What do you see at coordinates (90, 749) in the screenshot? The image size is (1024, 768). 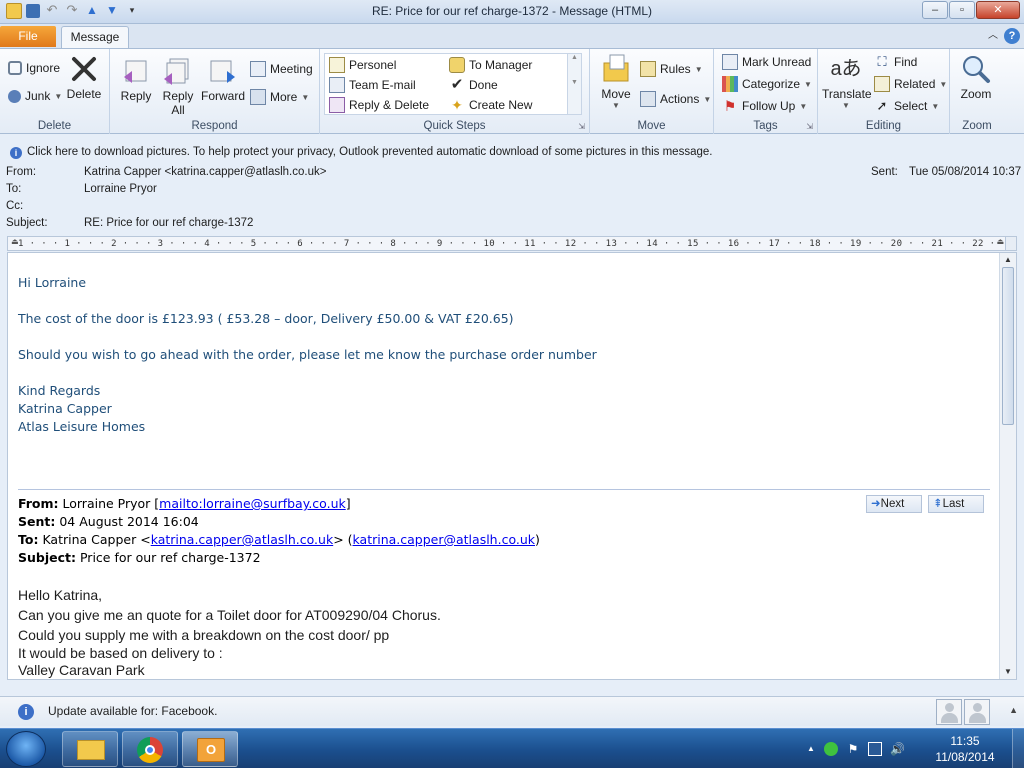 I see `taskbar-explorer-icon` at bounding box center [90, 749].